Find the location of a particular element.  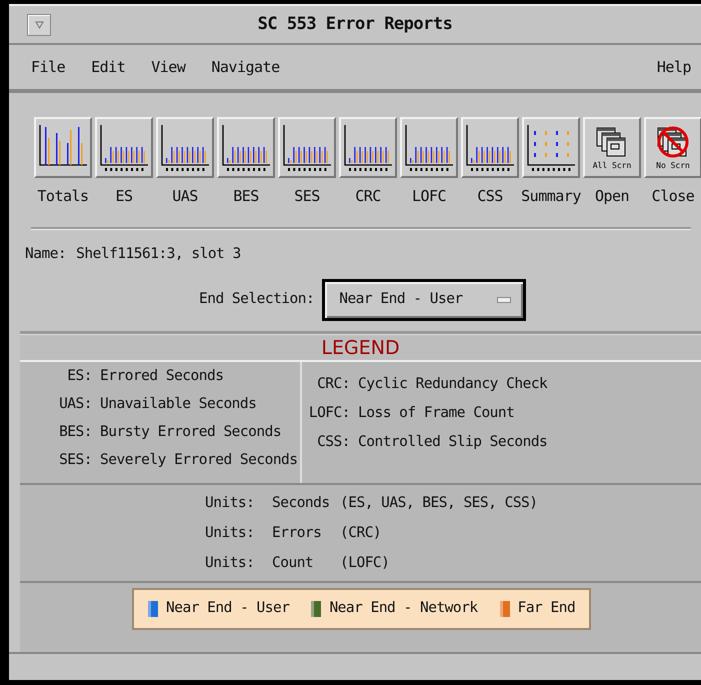

color-key-label: Near End - User is located at coordinates (228, 608).